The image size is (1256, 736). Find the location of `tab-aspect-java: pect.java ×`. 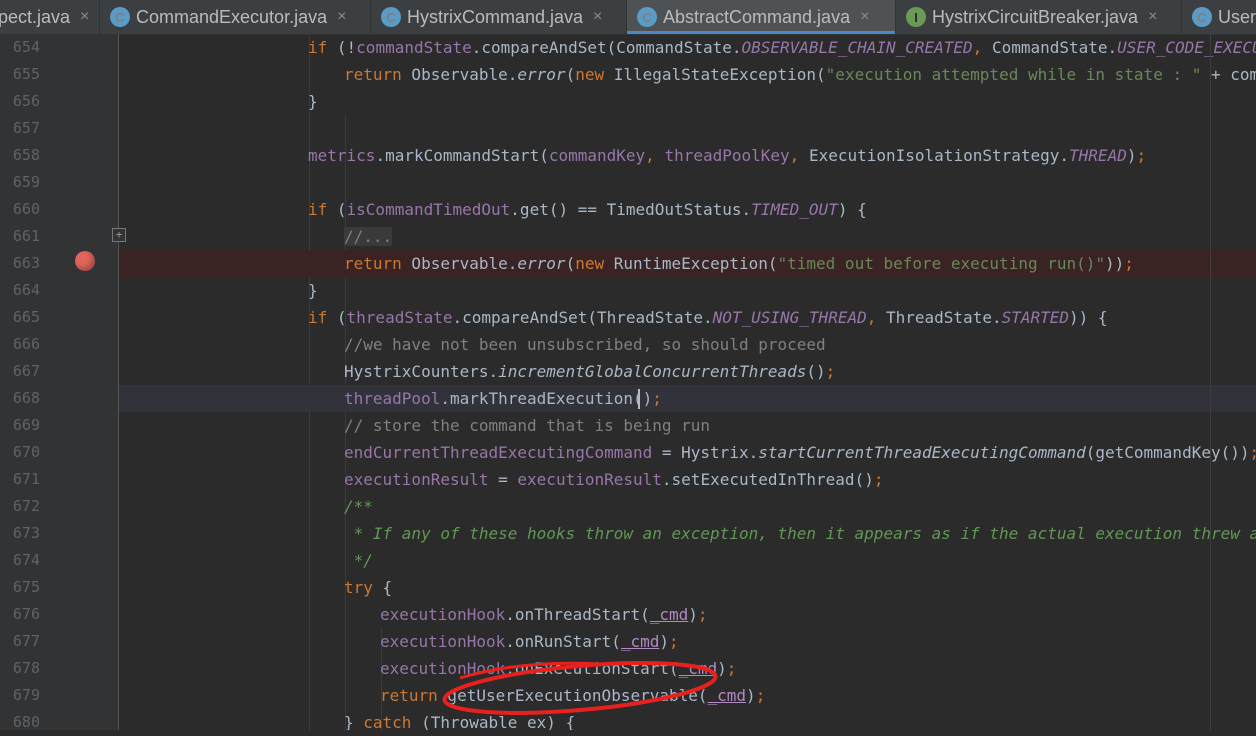

tab-aspect-java: pect.java × is located at coordinates (50, 17).